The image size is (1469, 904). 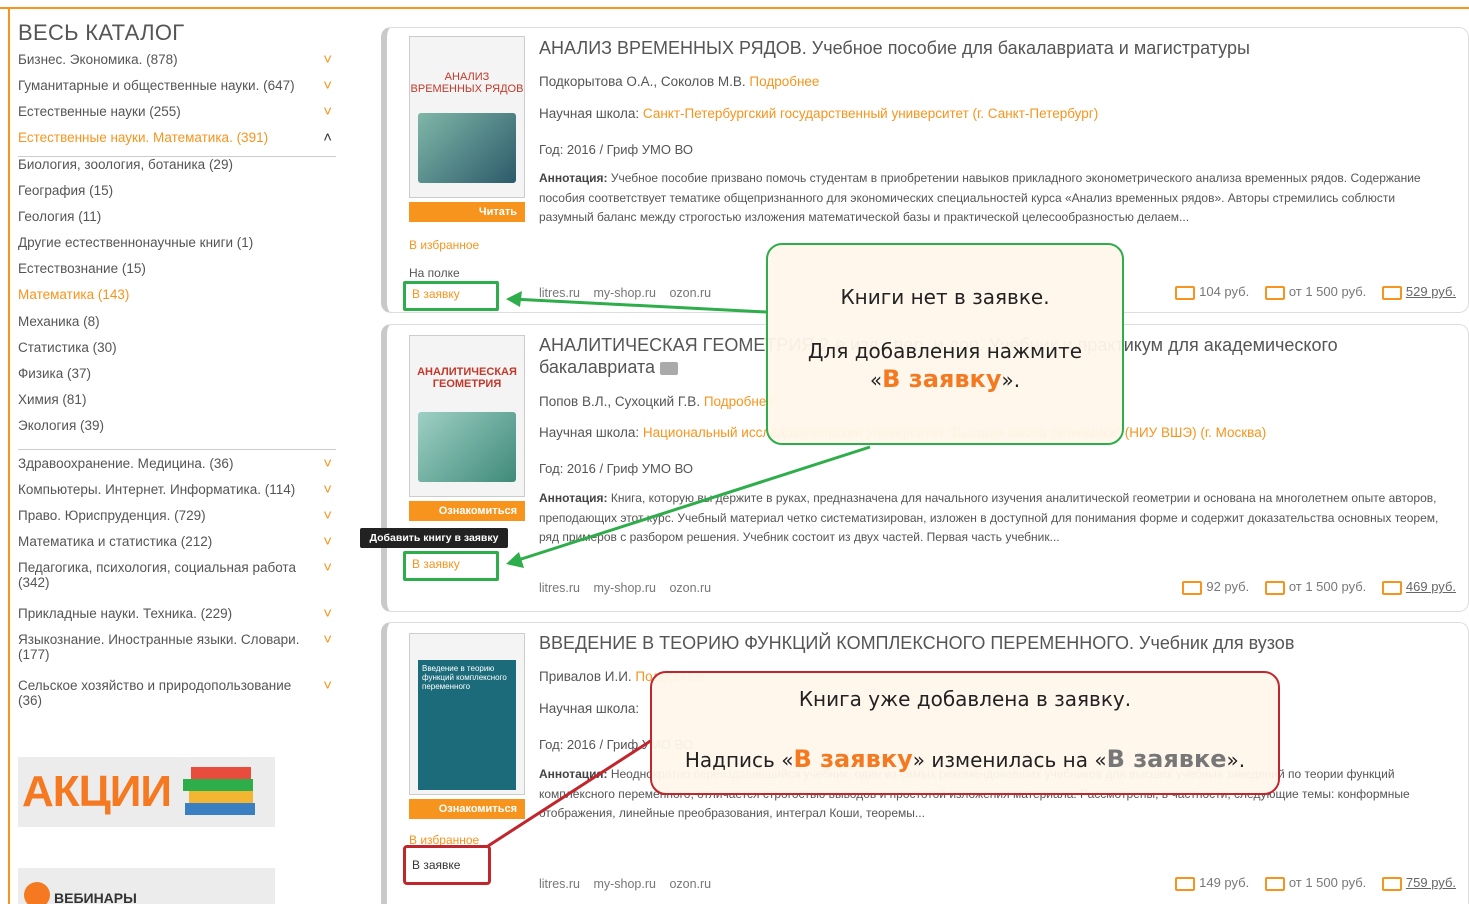 I want to click on callout-red-line1: Книга уже добавлена в заявку., so click(x=965, y=699).